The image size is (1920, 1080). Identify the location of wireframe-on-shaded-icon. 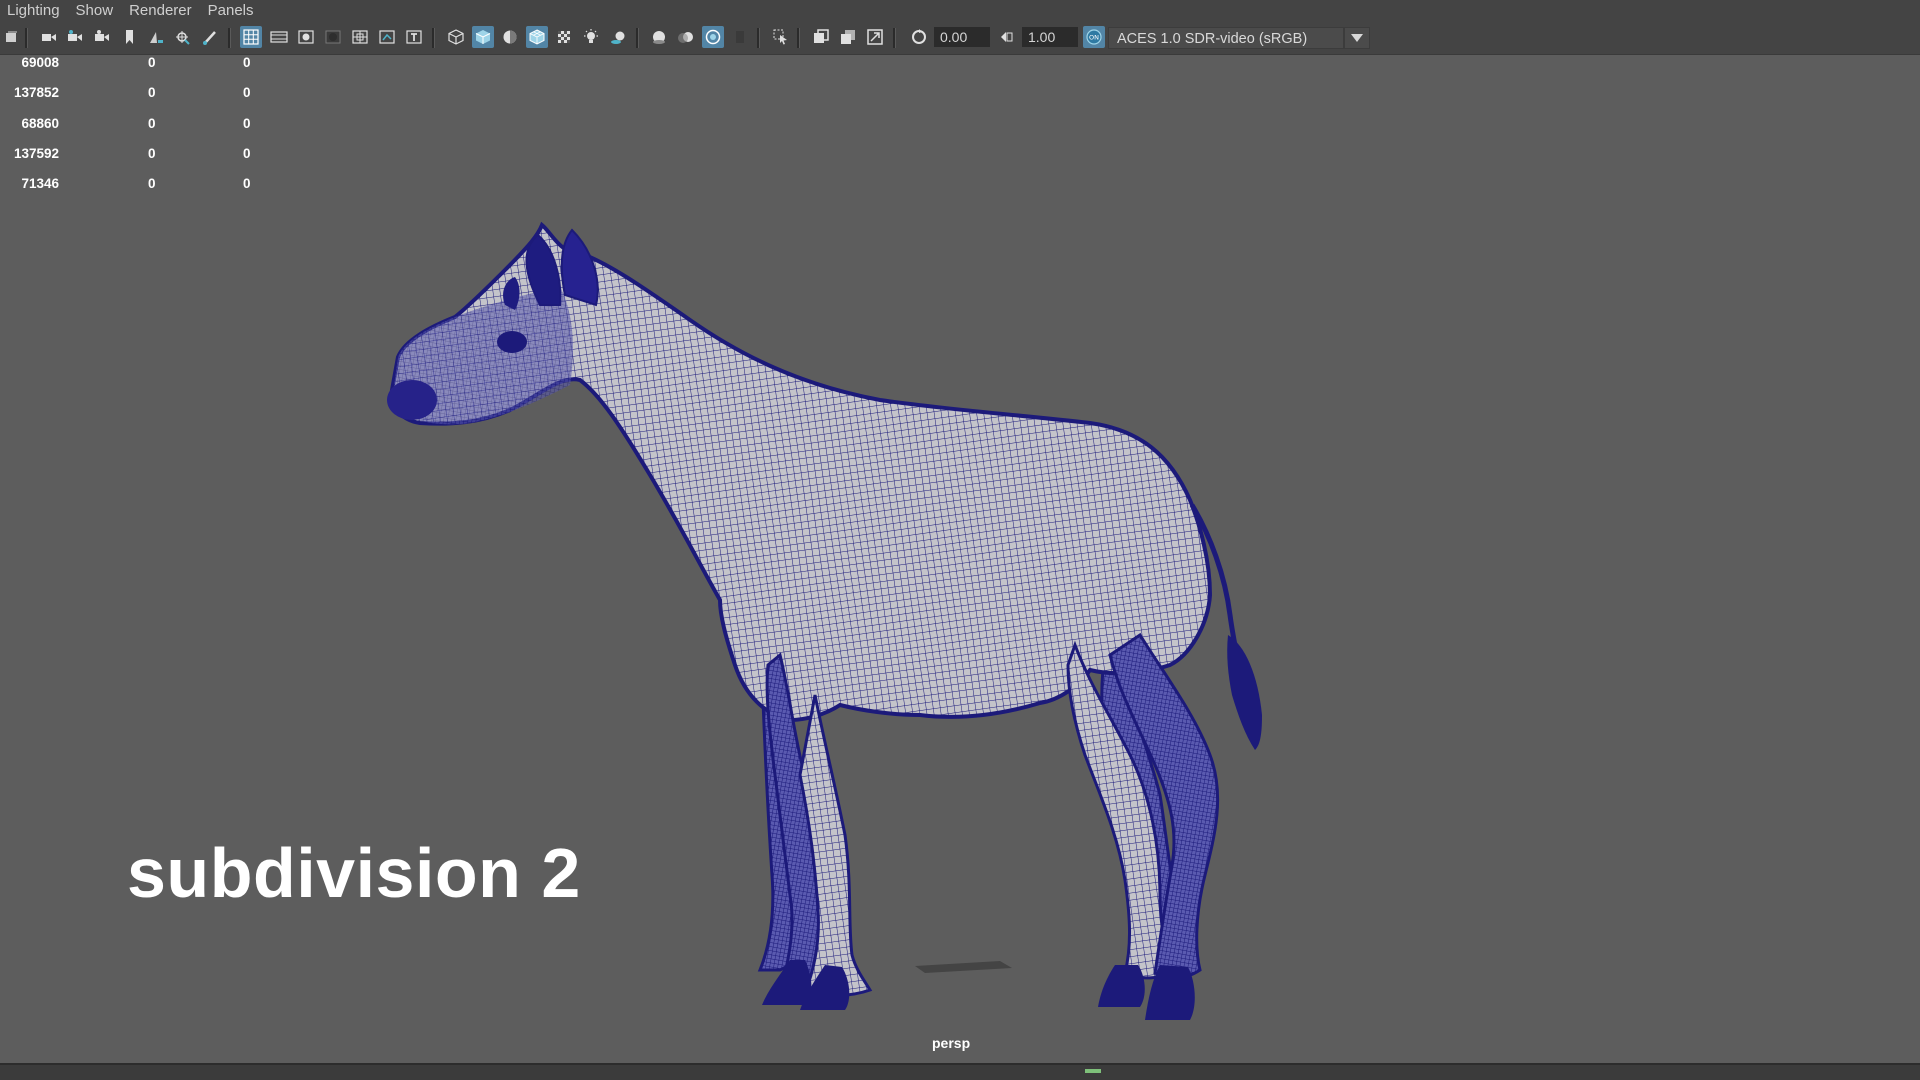
(537, 37).